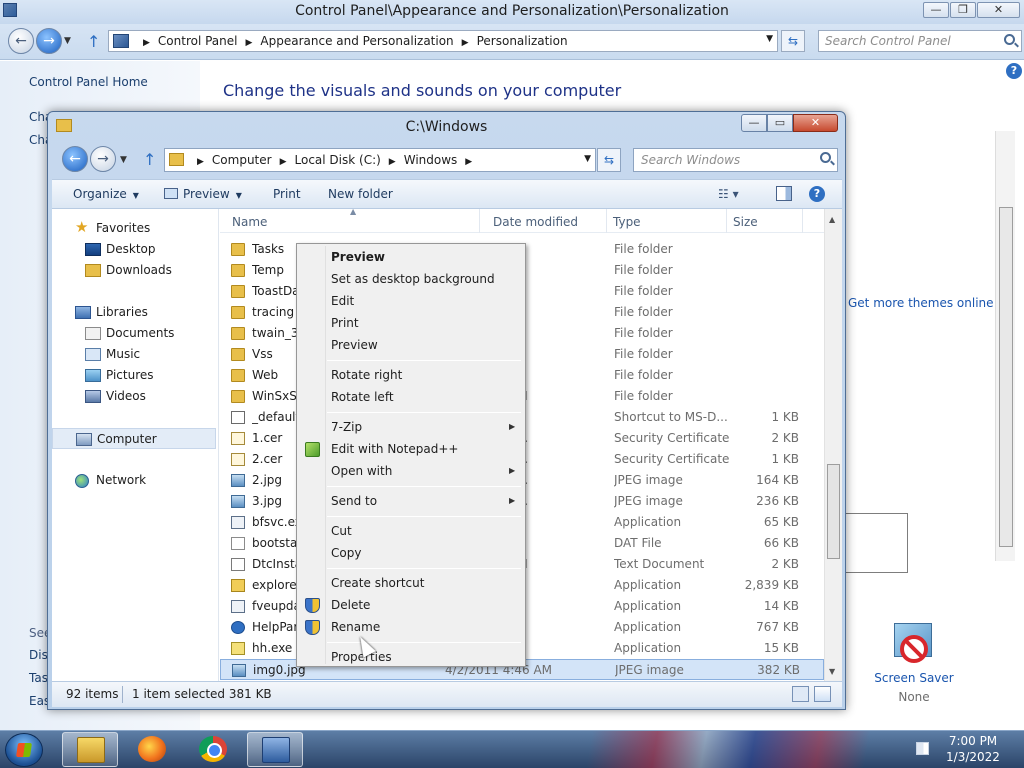 This screenshot has width=1024, height=768. What do you see at coordinates (275, 749) in the screenshot?
I see `taskbar-control-panel-button` at bounding box center [275, 749].